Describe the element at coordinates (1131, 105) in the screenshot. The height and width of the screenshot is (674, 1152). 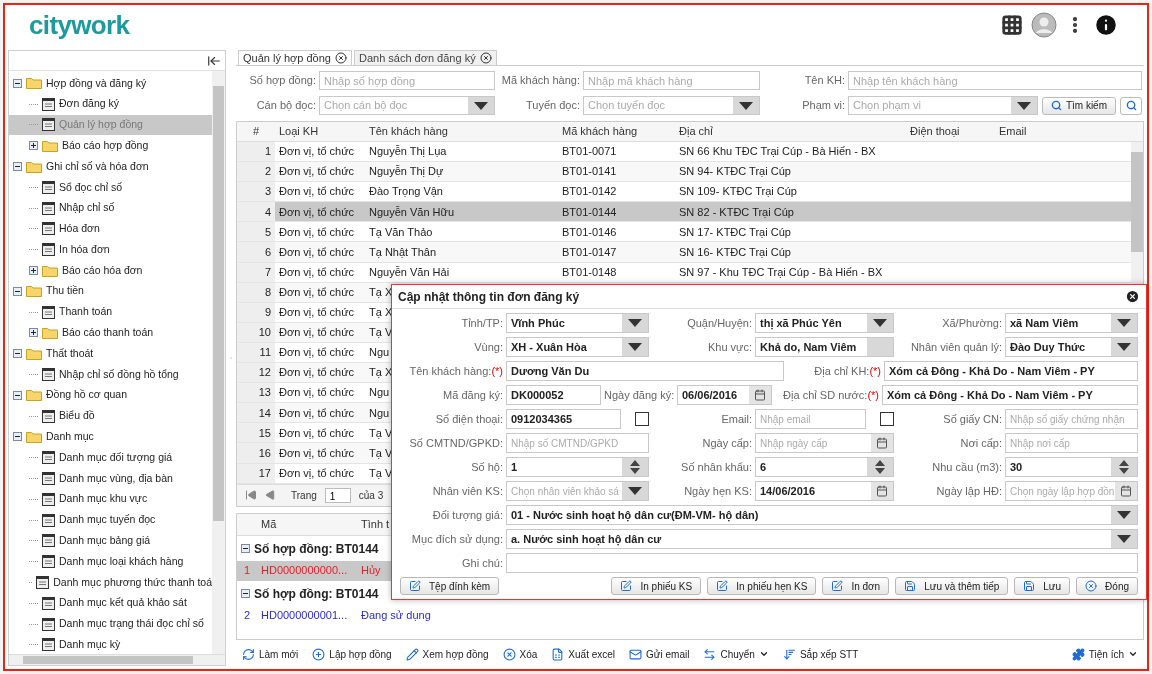
I see `search-icon-button` at that location.